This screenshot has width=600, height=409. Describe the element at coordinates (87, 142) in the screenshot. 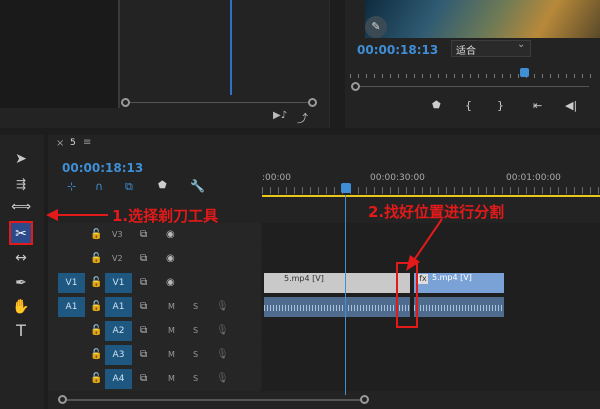

I see `panel-menu-icon: ≡` at that location.